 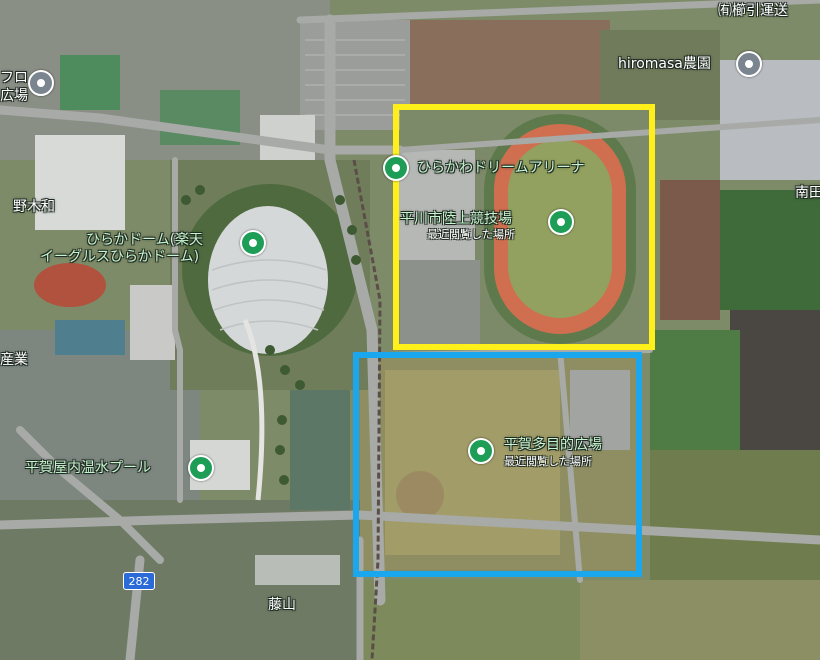 What do you see at coordinates (119, 257) in the screenshot?
I see `label-hiraka-dome-line2: イーグルスひらかドーム)` at bounding box center [119, 257].